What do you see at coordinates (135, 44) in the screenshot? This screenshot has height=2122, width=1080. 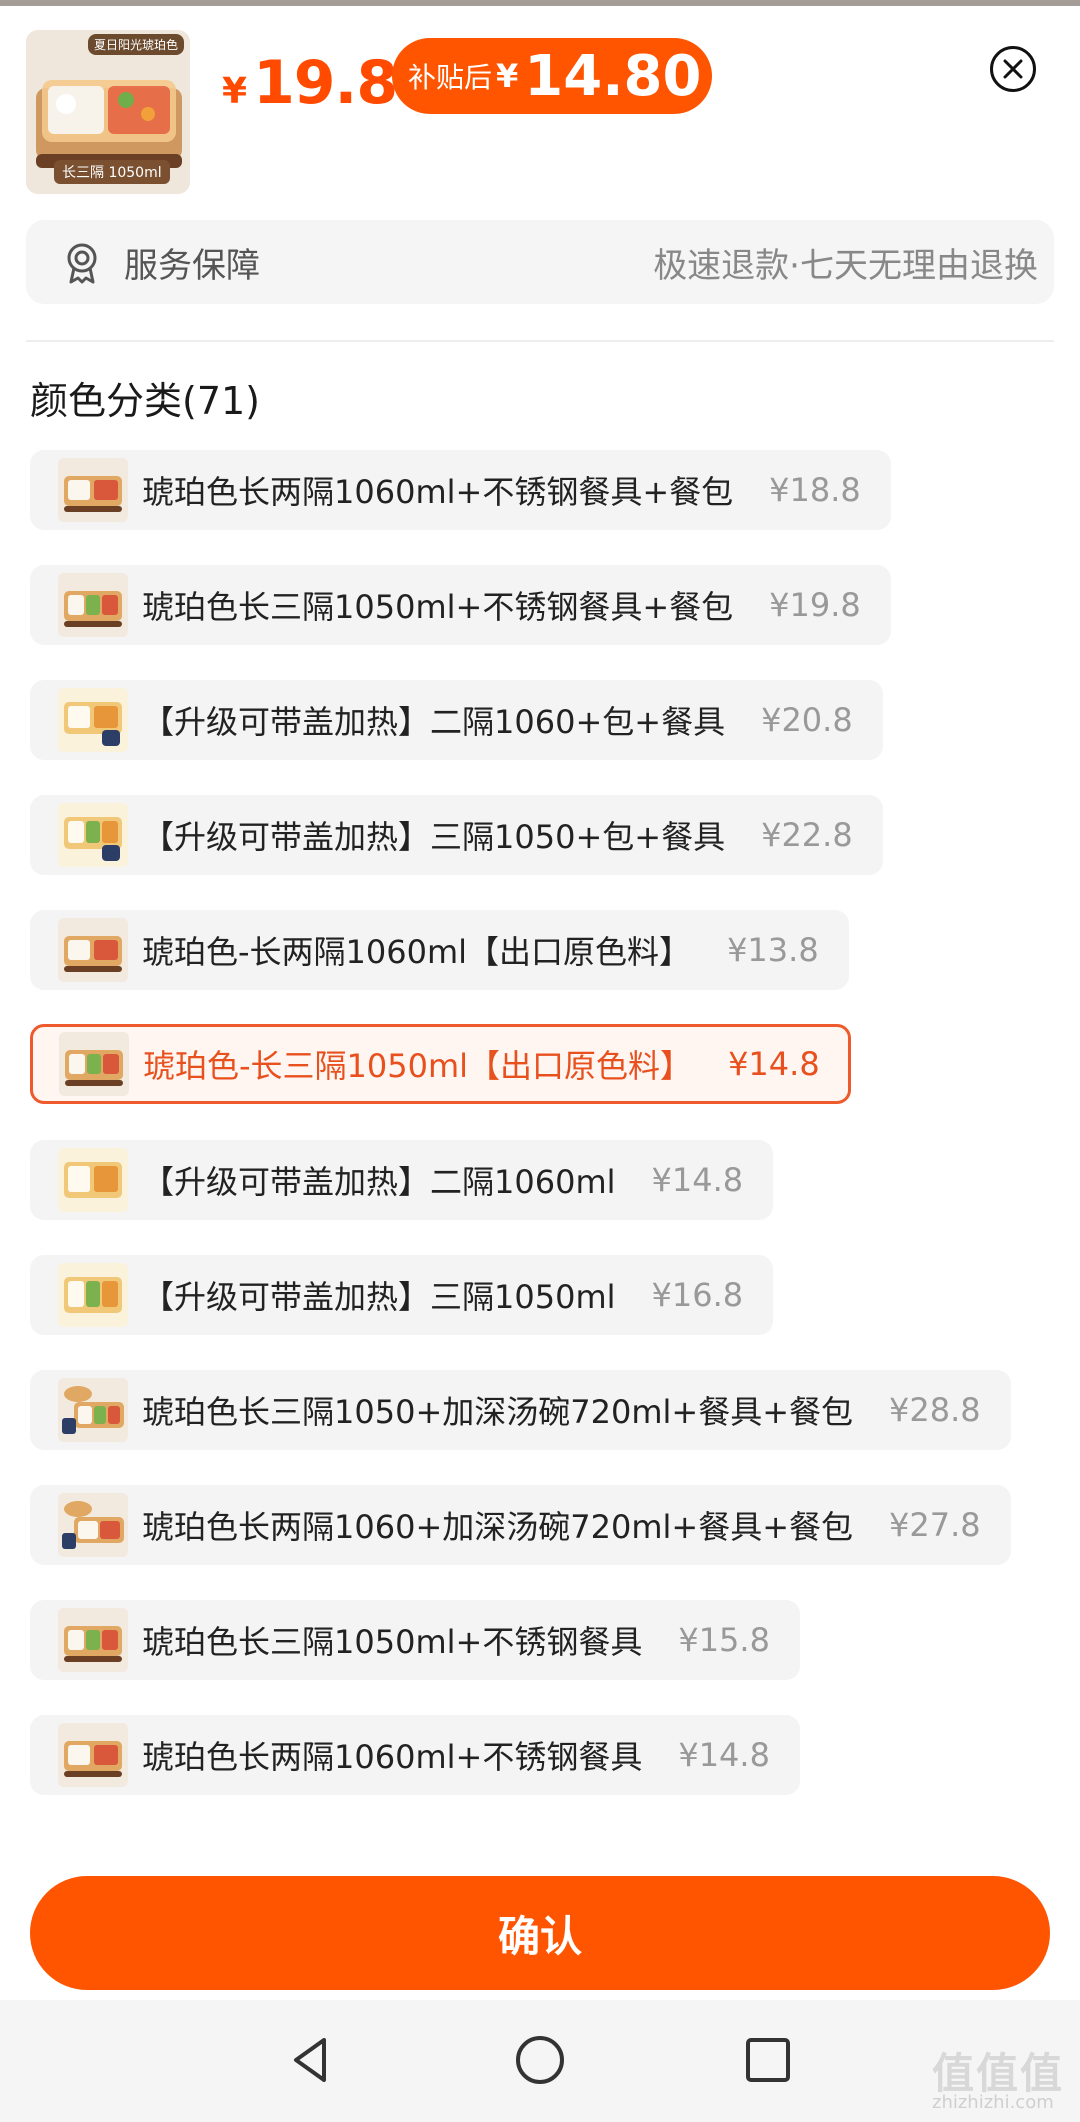 I see `thumbnail-tag-top: 夏日阳光琥珀色` at bounding box center [135, 44].